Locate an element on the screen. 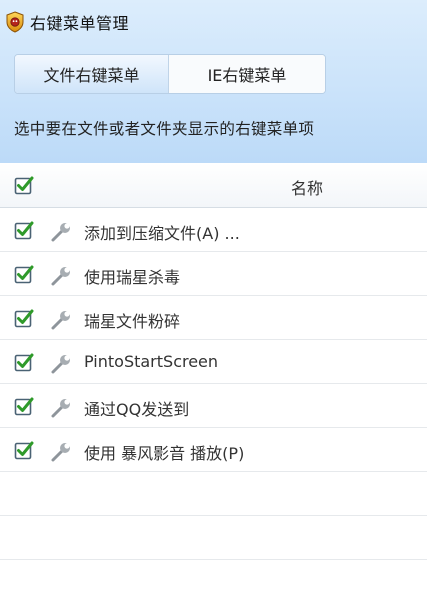 This screenshot has width=427, height=597. table-row: 使用瑞星杀毒 is located at coordinates (213, 274).